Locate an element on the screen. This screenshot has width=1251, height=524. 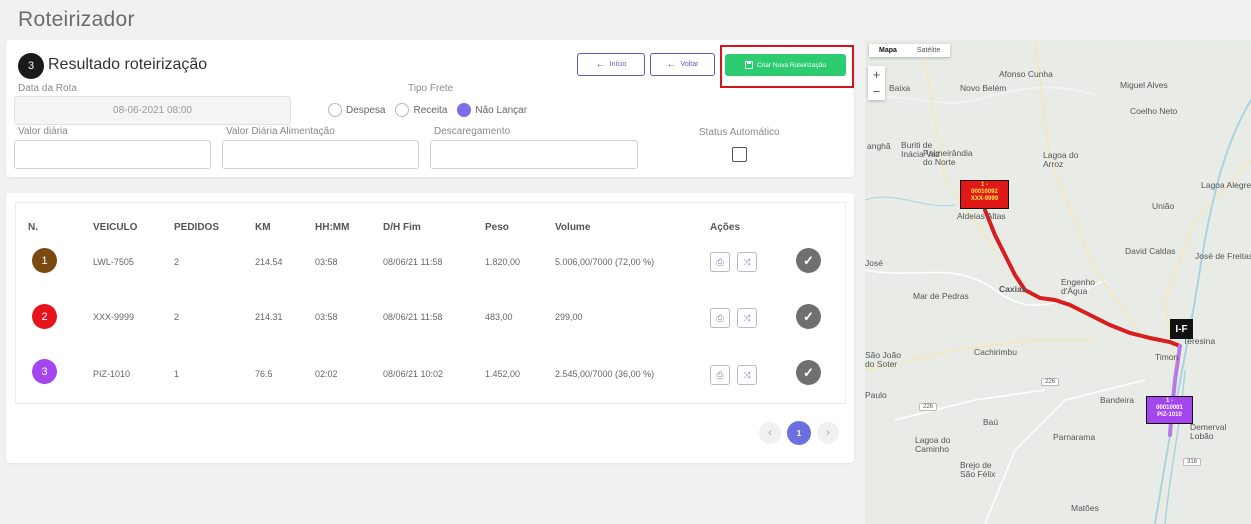
inicio-button: ← Início is located at coordinates (611, 64).